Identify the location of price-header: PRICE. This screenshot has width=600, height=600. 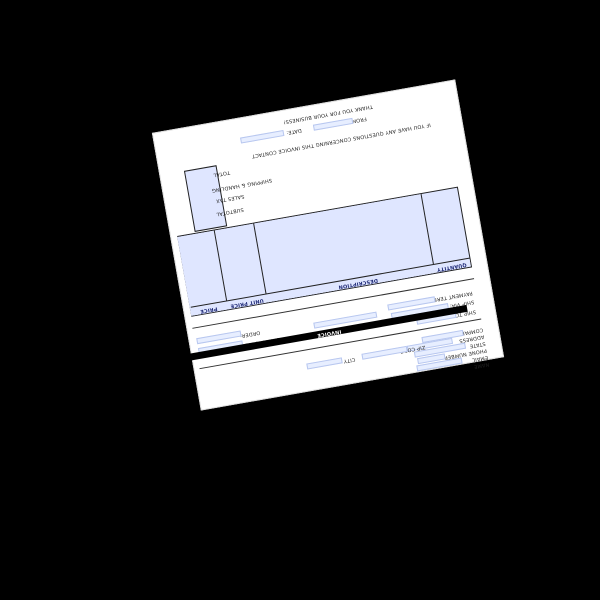
(208, 310).